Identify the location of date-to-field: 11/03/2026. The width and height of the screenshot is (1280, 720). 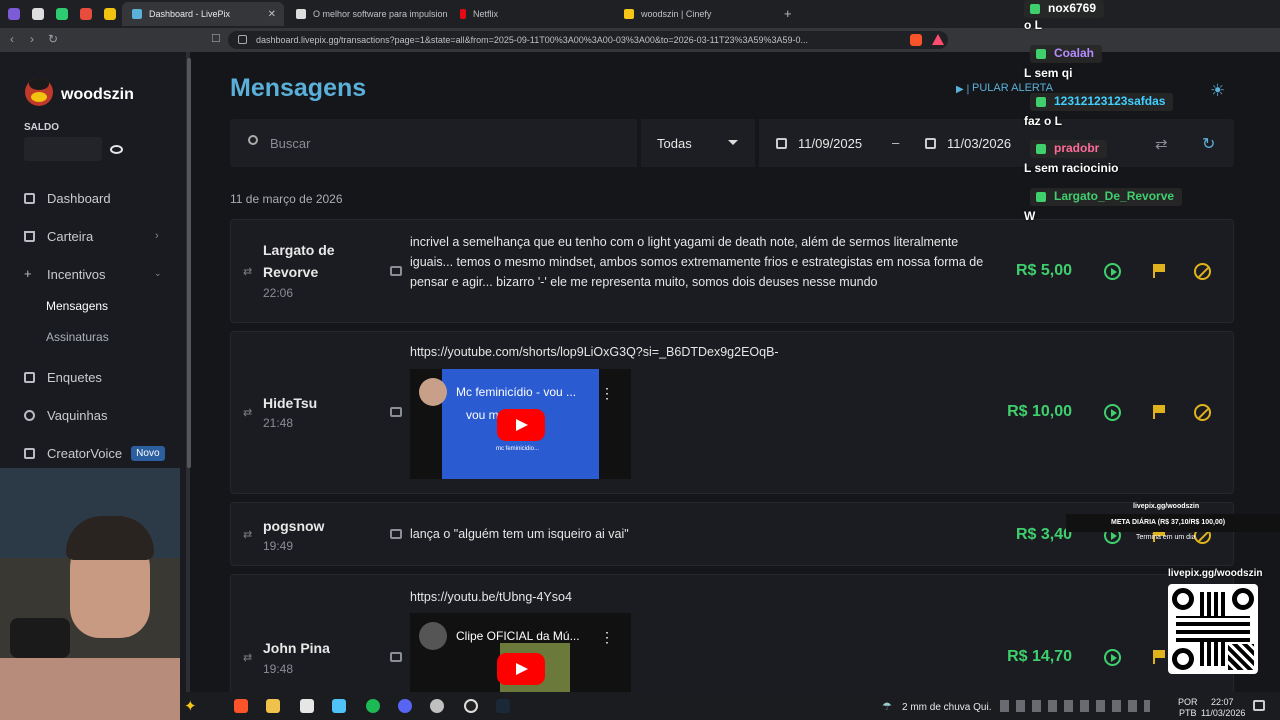
(979, 143).